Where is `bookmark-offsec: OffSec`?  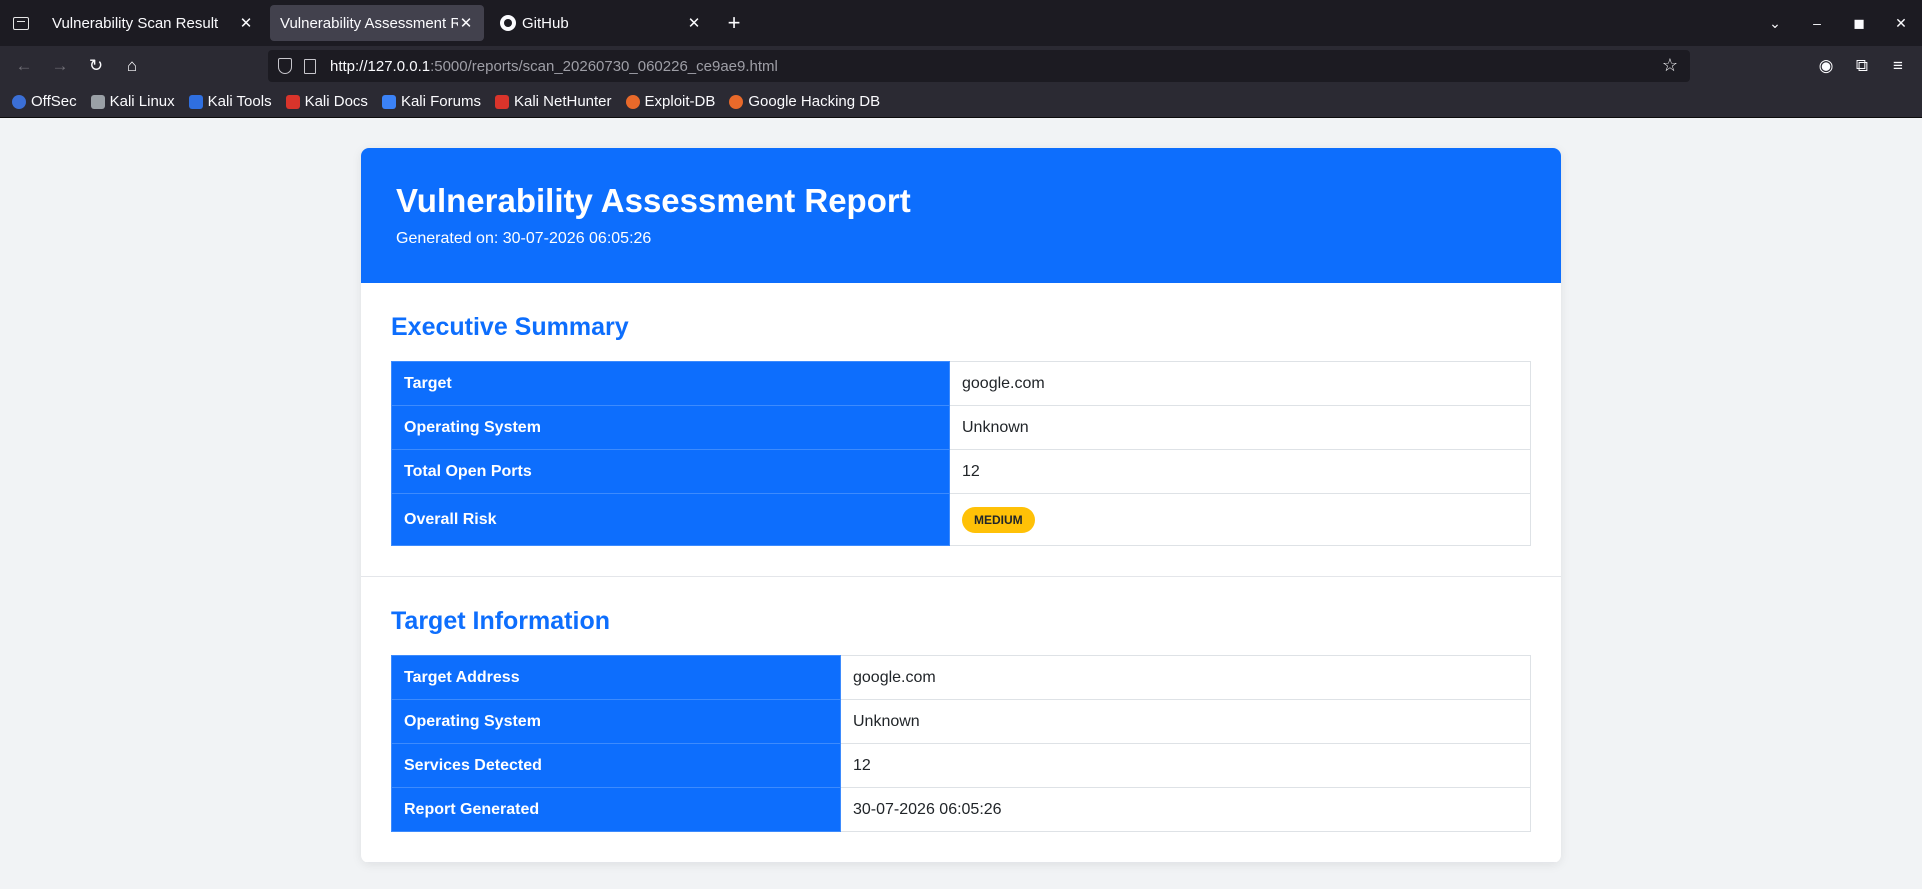 bookmark-offsec: OffSec is located at coordinates (44, 101).